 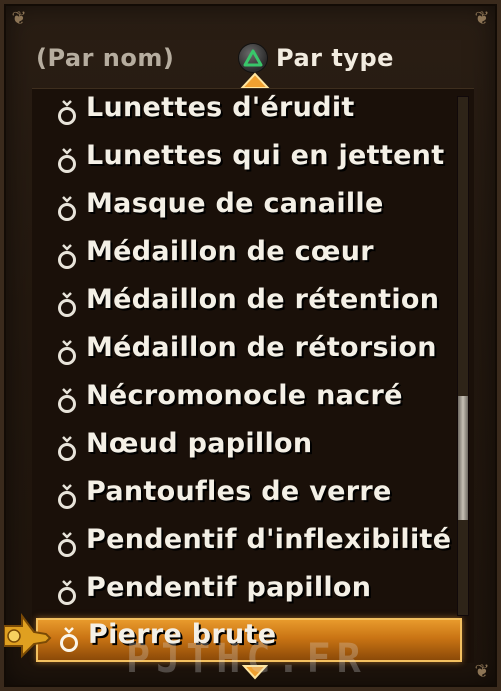 I want to click on hand-pointer-icon, so click(x=28, y=636).